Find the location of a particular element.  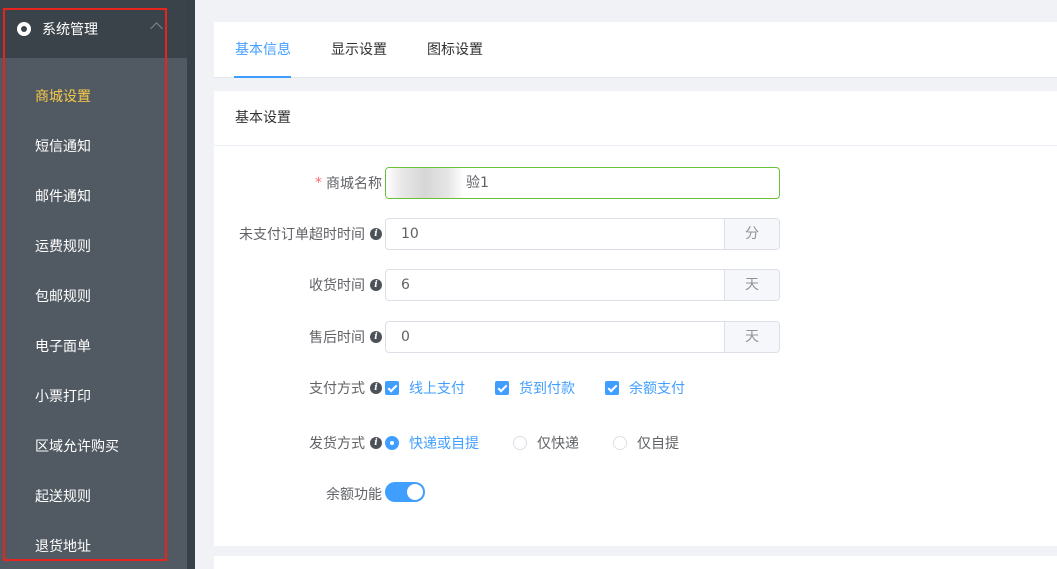

aftersale-time-input: 0 天 is located at coordinates (582, 337).